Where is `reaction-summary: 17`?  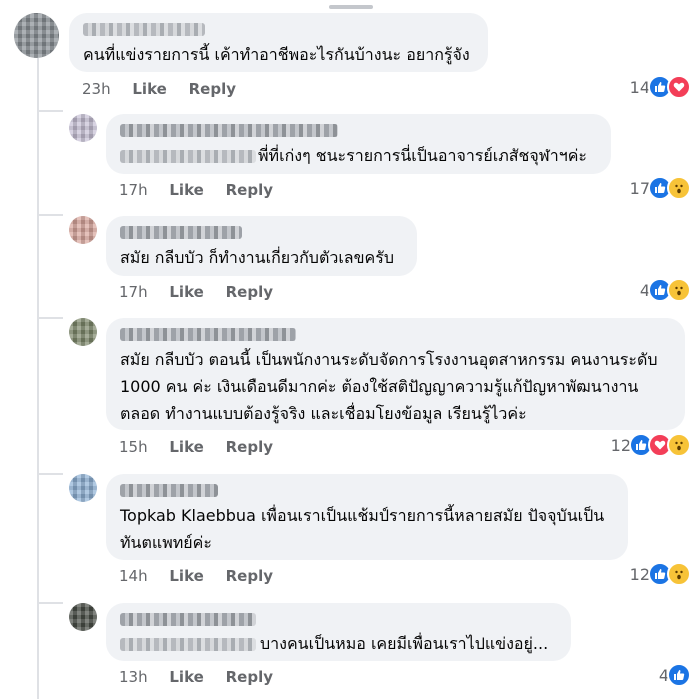
reaction-summary: 17 is located at coordinates (660, 188).